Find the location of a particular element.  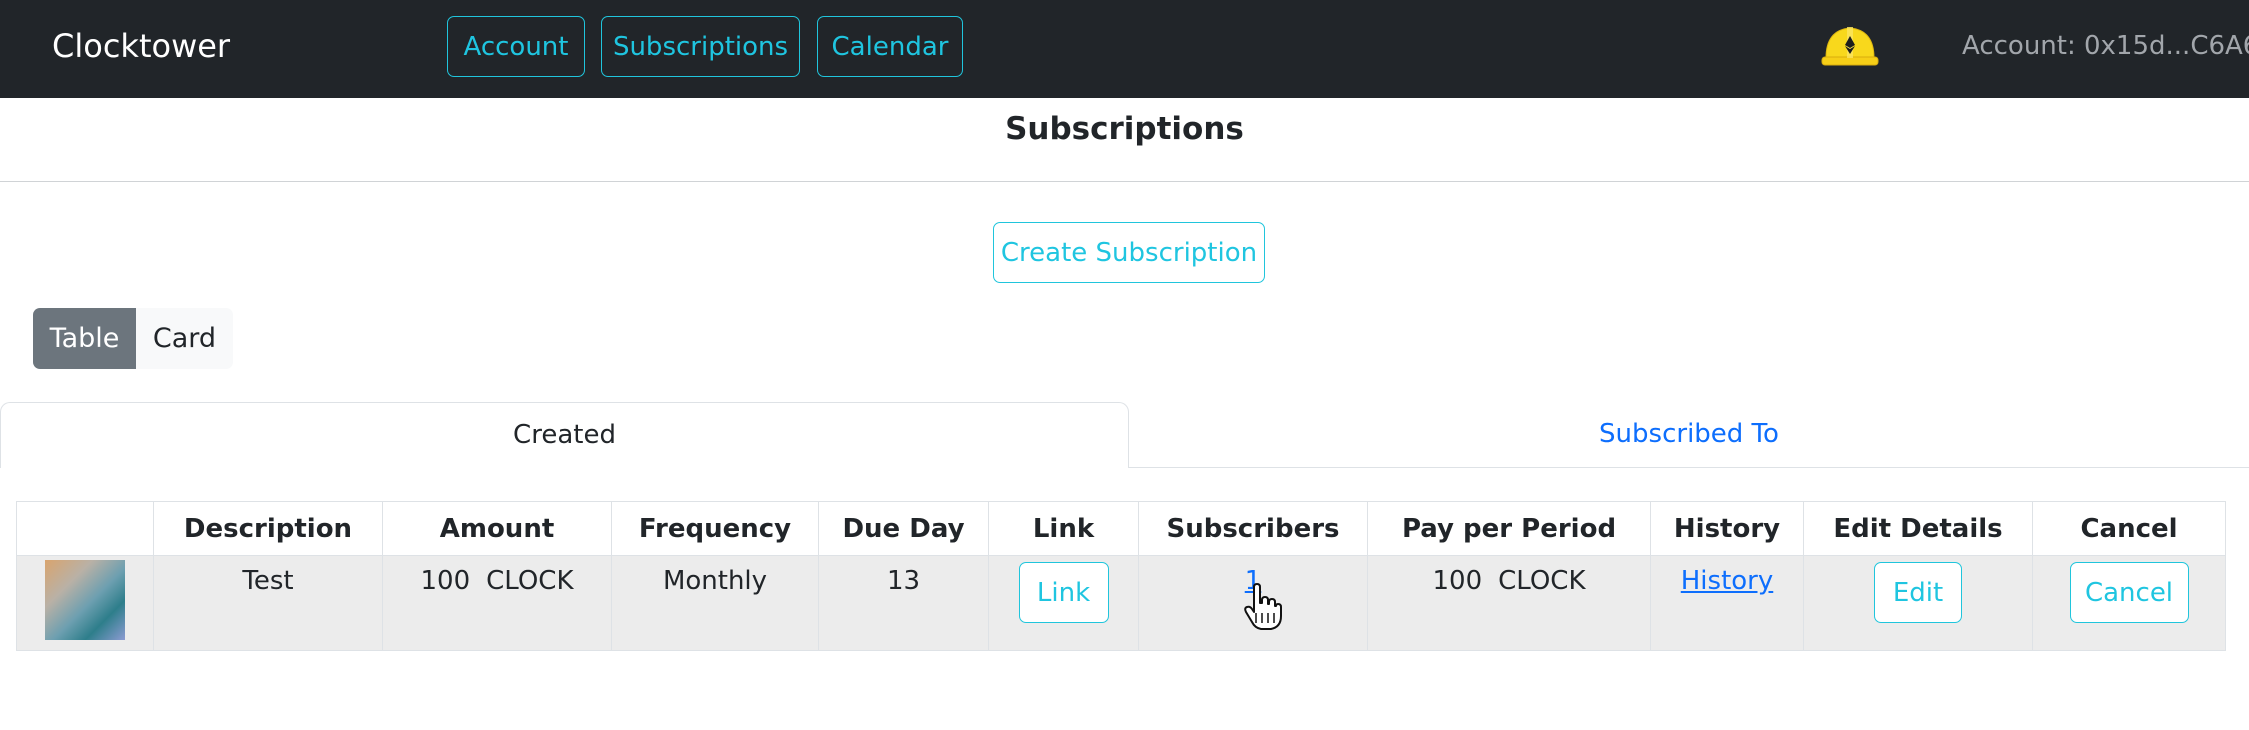

create-subscription-button: Create Subscription is located at coordinates (1129, 252).